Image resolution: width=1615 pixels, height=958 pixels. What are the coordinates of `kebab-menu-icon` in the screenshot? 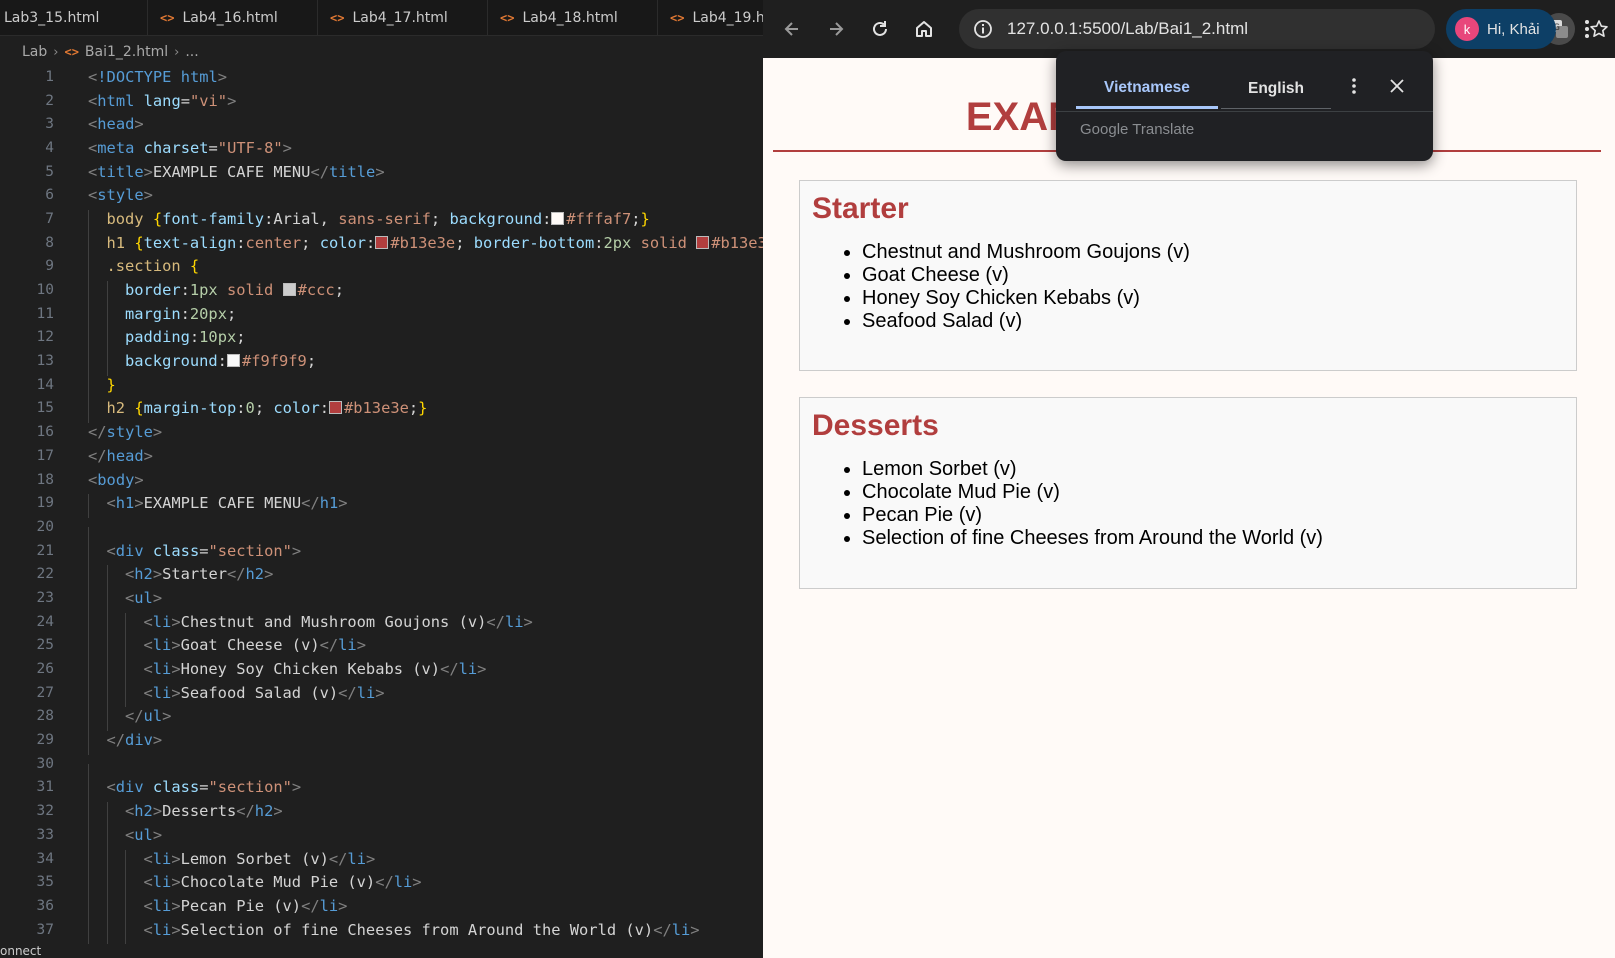 It's located at (1587, 29).